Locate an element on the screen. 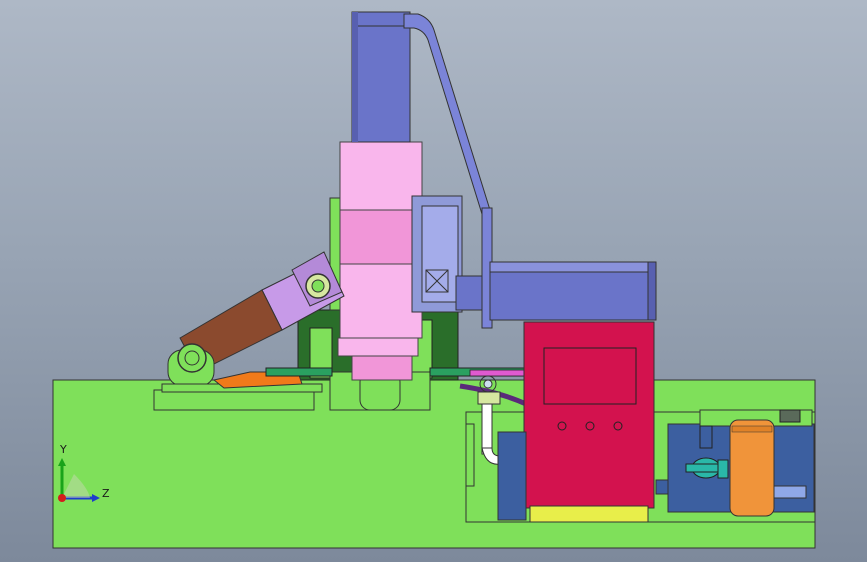 The width and height of the screenshot is (867, 562). gearbox-block is located at coordinates (437, 254).